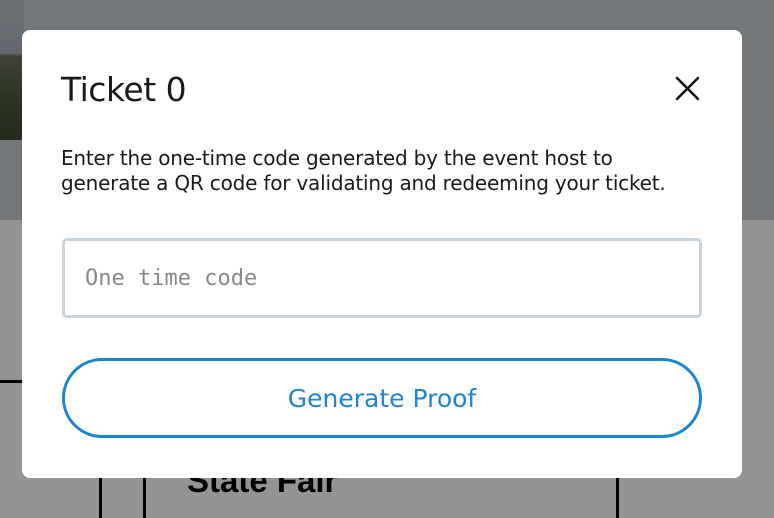 The width and height of the screenshot is (774, 518). I want to click on close-icon, so click(687, 88).